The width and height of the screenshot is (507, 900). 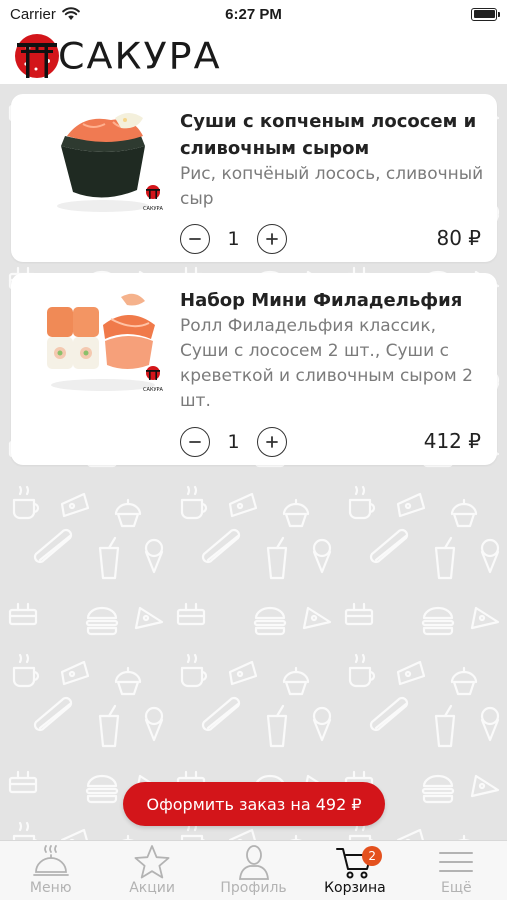 I want to click on tab-label: Акции, so click(x=152, y=888).